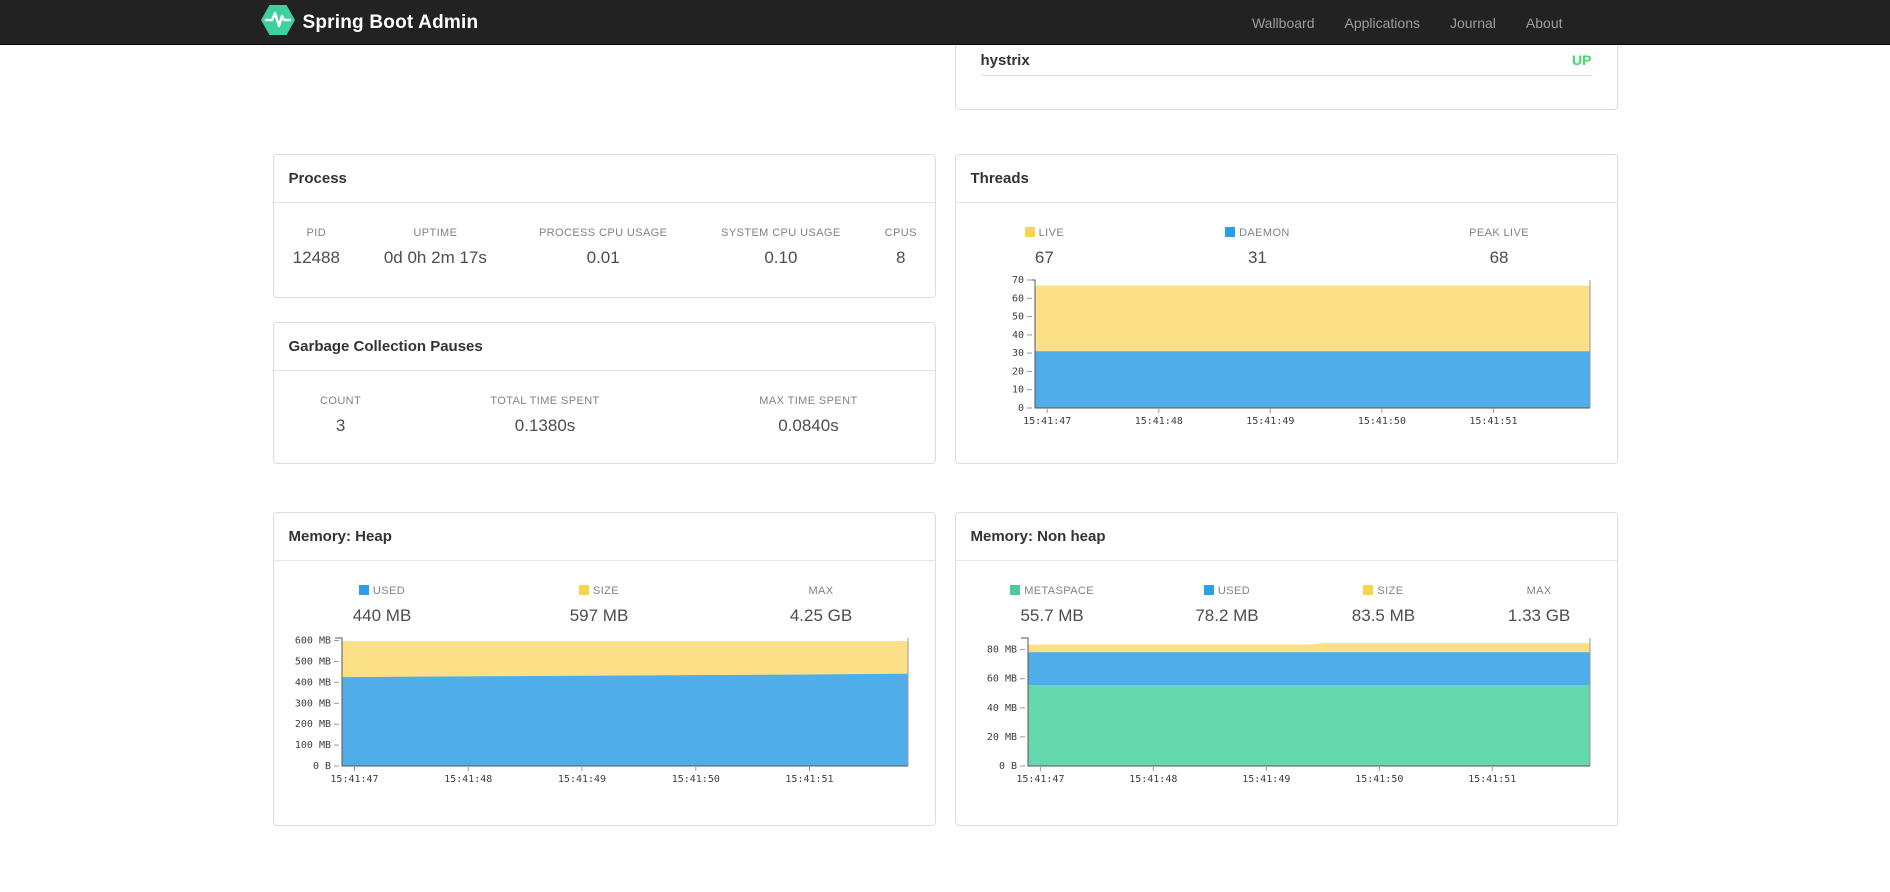 The image size is (1890, 892). I want to click on svg-text: 400 MB, so click(312, 682).